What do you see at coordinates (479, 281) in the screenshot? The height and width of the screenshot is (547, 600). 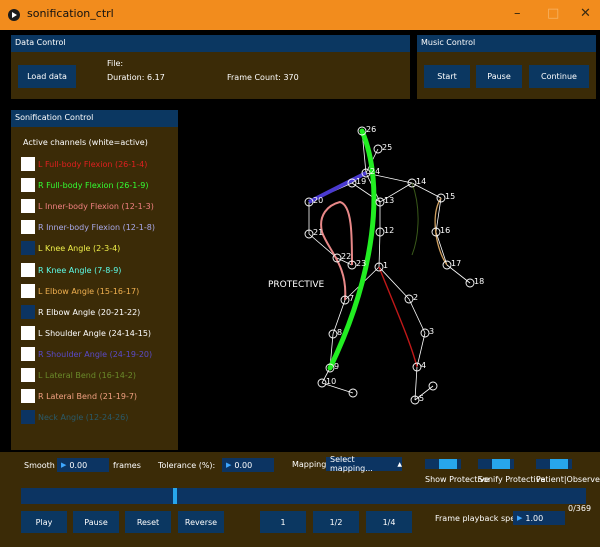 I see `joint-label: 18` at bounding box center [479, 281].